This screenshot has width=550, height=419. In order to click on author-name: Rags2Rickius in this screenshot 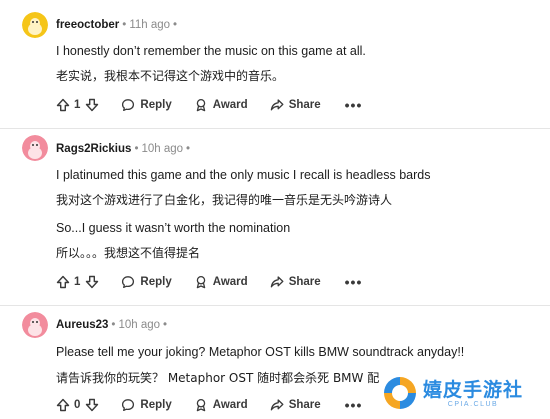, I will do `click(93, 149)`.